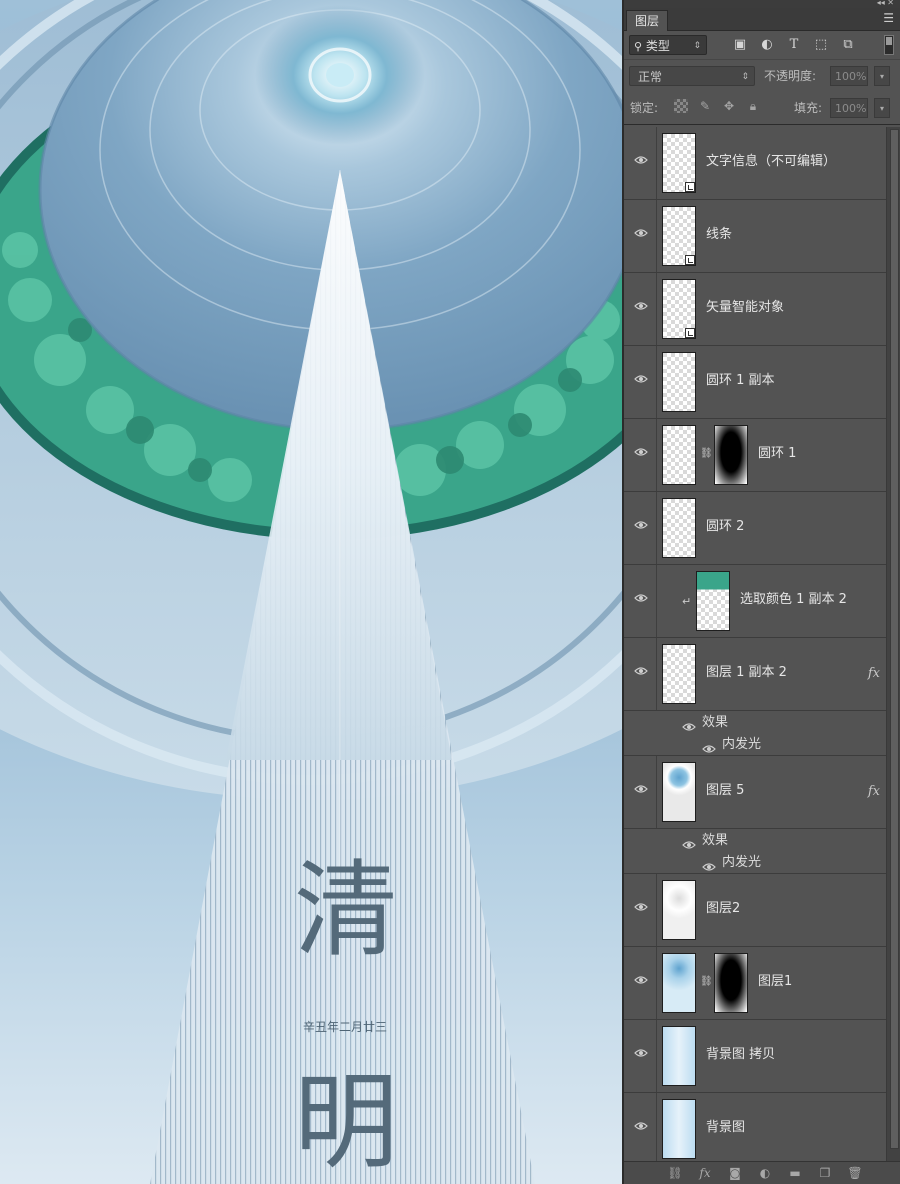 Image resolution: width=900 pixels, height=1184 pixels. What do you see at coordinates (849, 76) in the screenshot?
I see `opacity-input: 100%` at bounding box center [849, 76].